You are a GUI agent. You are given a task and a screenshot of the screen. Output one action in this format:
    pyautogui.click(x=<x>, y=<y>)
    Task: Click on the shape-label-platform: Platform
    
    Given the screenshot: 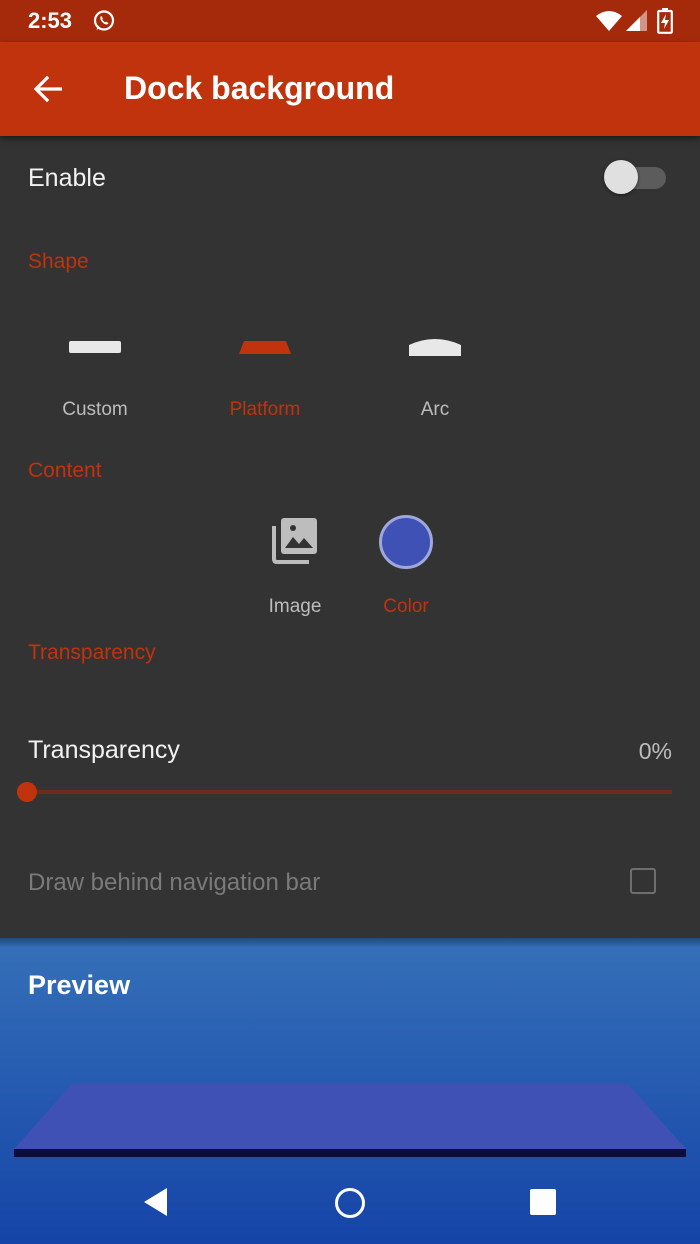 What is the action you would take?
    pyautogui.click(x=265, y=409)
    